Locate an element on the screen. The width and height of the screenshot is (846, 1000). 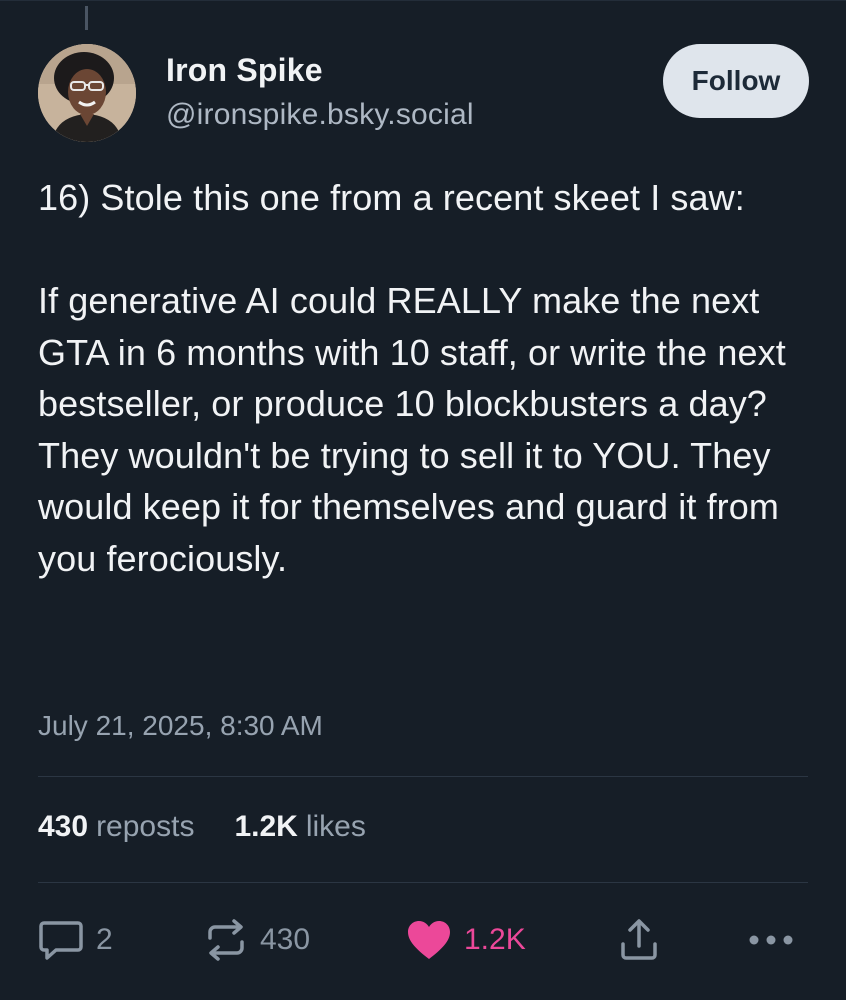
reply-button: 2 is located at coordinates (75, 940).